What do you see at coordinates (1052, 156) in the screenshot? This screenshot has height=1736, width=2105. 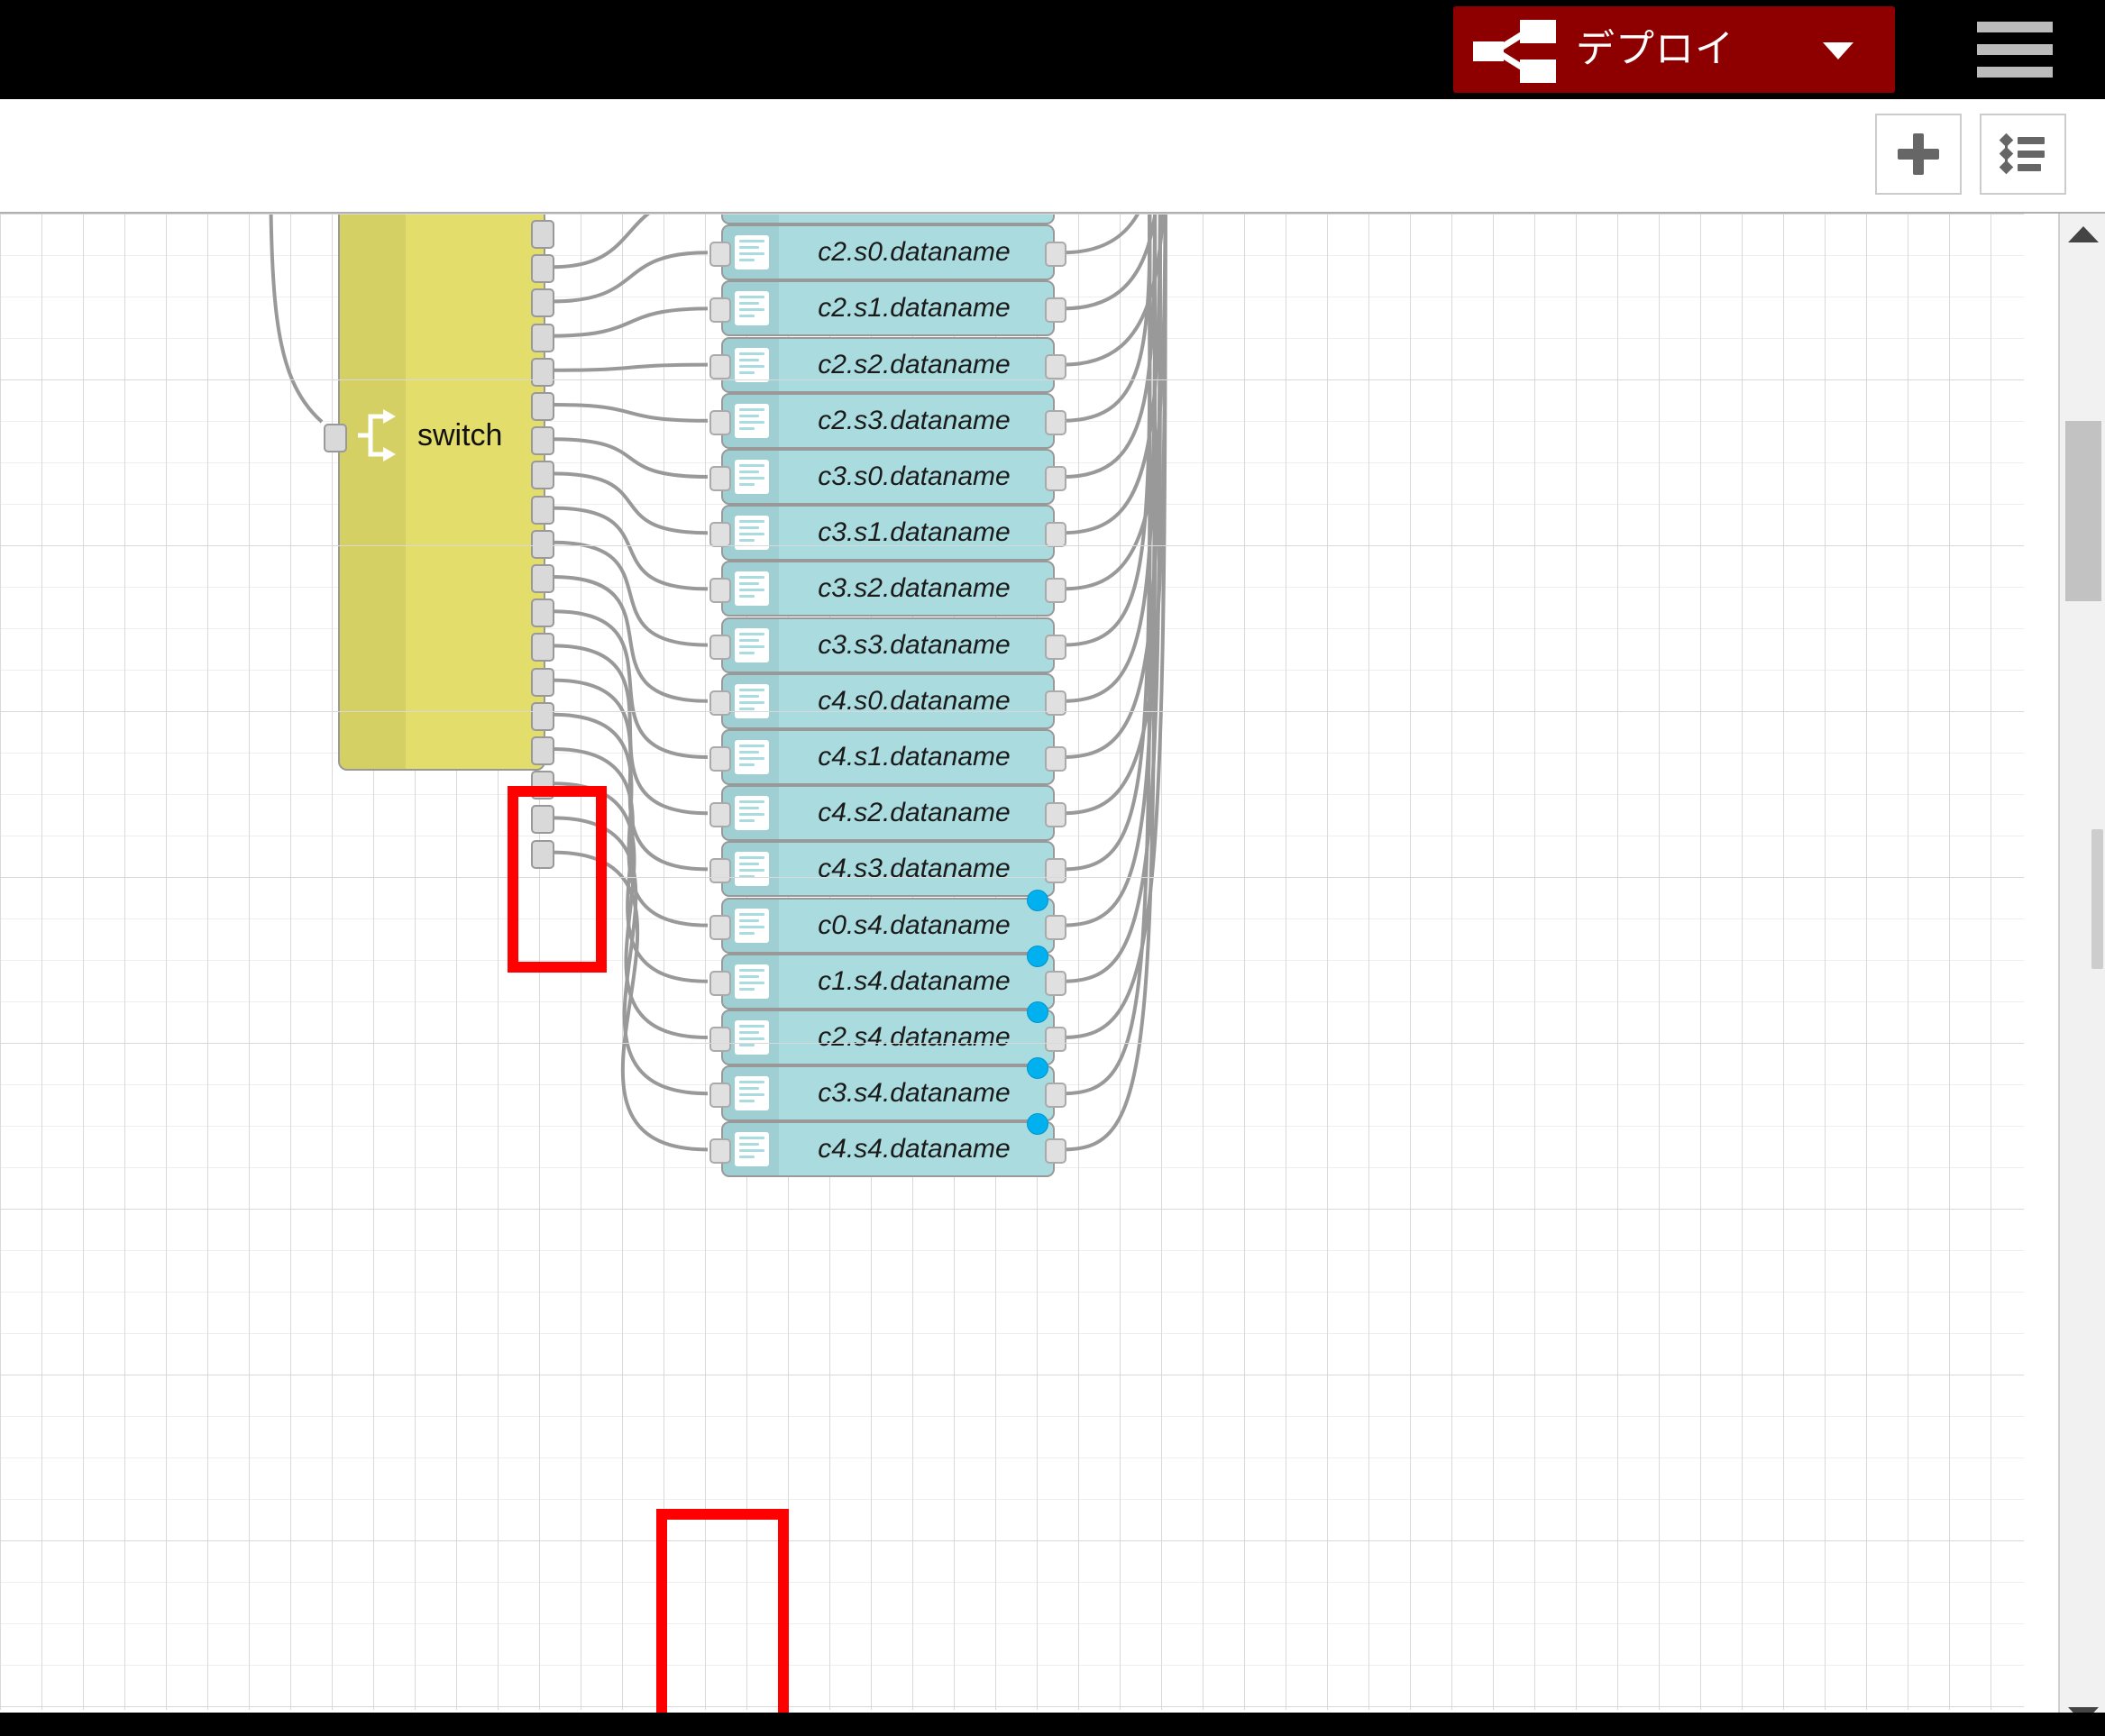 I see `flow-tab-bar` at bounding box center [1052, 156].